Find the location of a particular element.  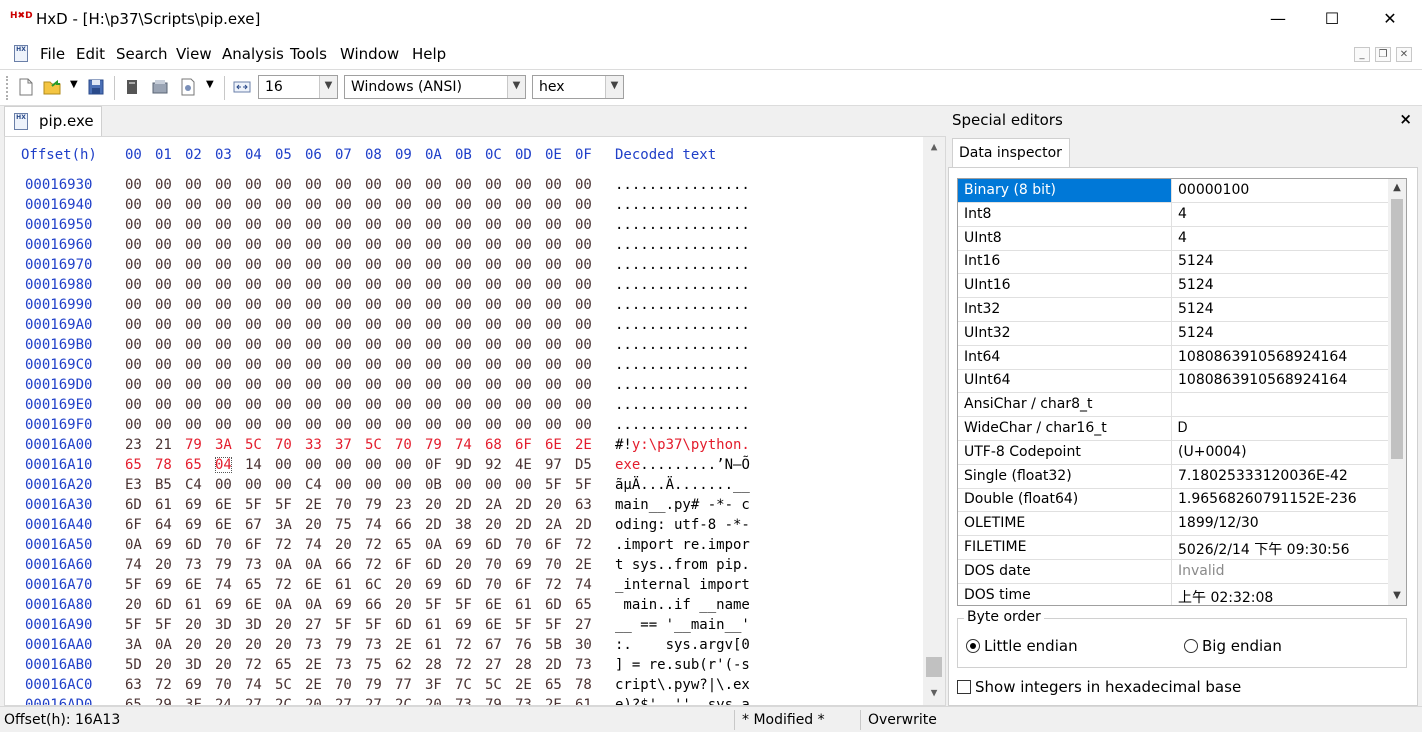

inspector-row: FILETIME 5026/2/14 下午 09:30:56 is located at coordinates (1173, 548).